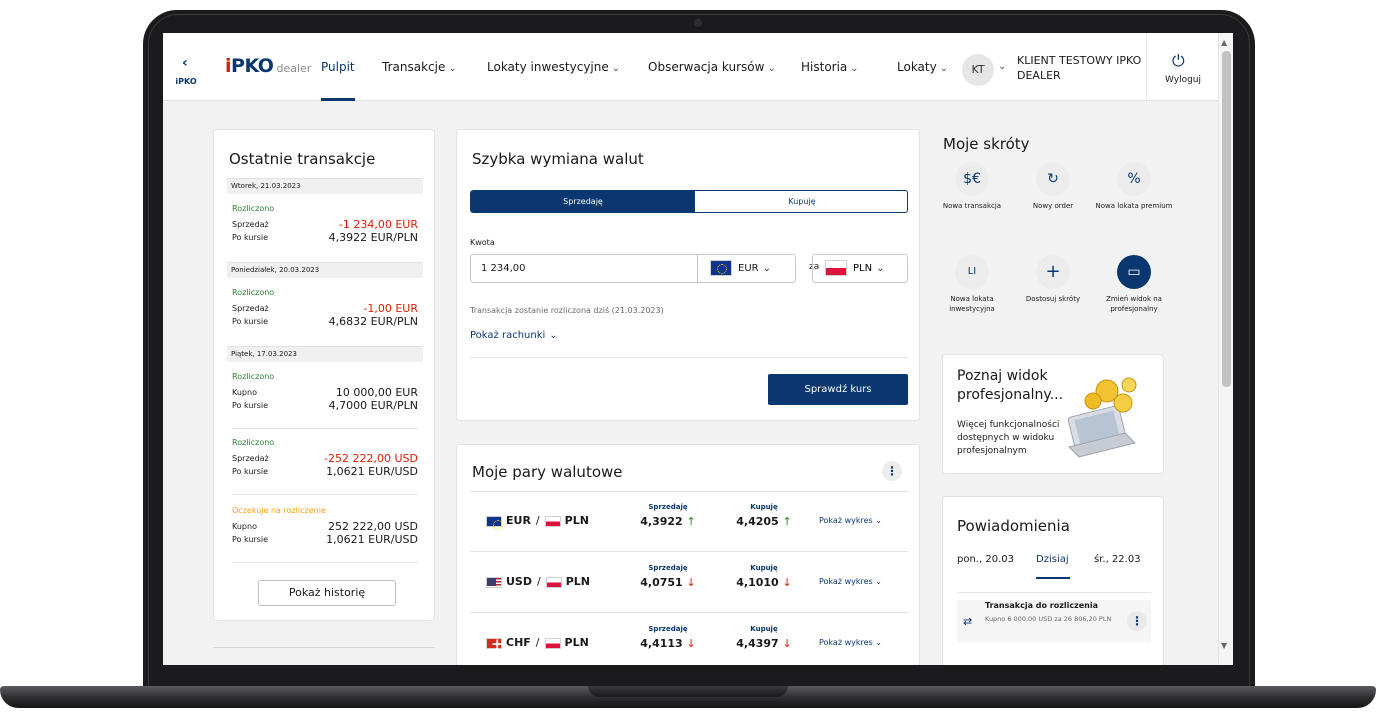 Image resolution: width=1376 pixels, height=728 pixels. What do you see at coordinates (185, 63) in the screenshot?
I see `chevron-left-icon: ‹` at bounding box center [185, 63].